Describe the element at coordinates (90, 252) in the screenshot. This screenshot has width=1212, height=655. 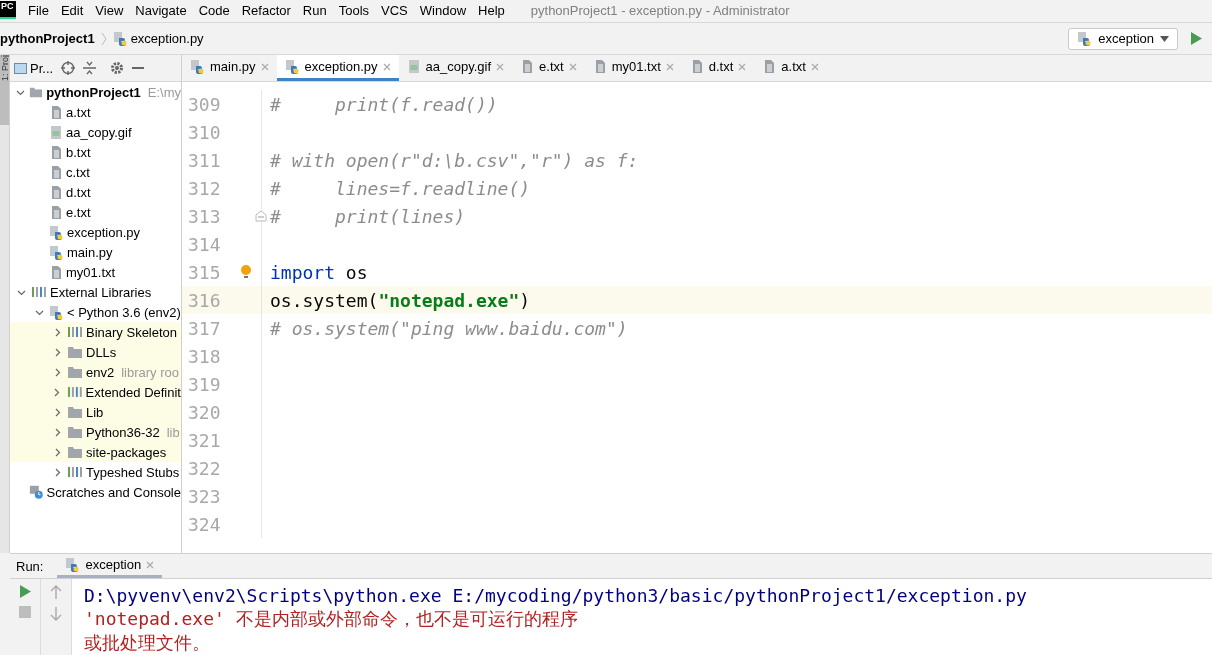
I see `tree-item: main.py` at that location.